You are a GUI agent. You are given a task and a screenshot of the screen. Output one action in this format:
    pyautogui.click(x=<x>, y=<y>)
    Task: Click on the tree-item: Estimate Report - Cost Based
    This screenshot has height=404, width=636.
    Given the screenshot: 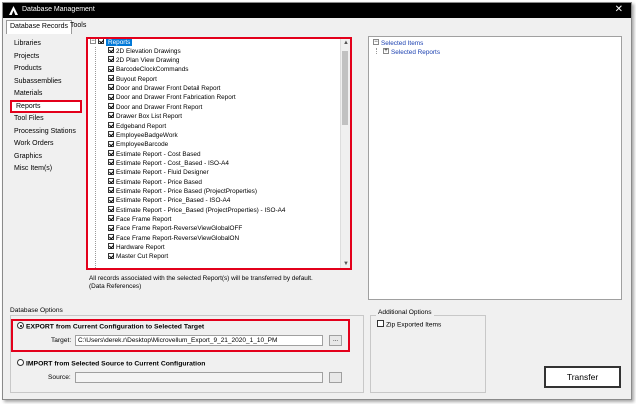 What is the action you would take?
    pyautogui.click(x=154, y=154)
    